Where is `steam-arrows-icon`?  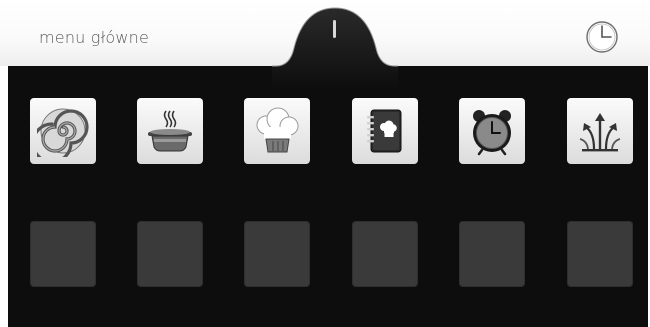 steam-arrows-icon is located at coordinates (600, 132).